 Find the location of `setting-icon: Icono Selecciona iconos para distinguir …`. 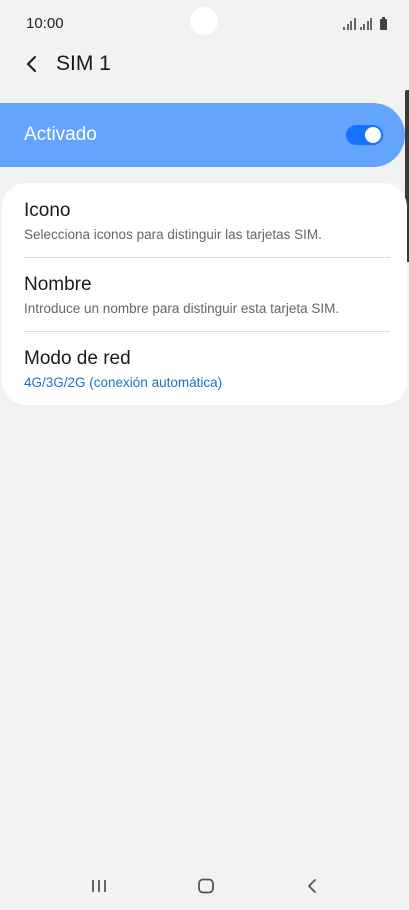

setting-icon: Icono Selecciona iconos para distinguir … is located at coordinates (207, 221).